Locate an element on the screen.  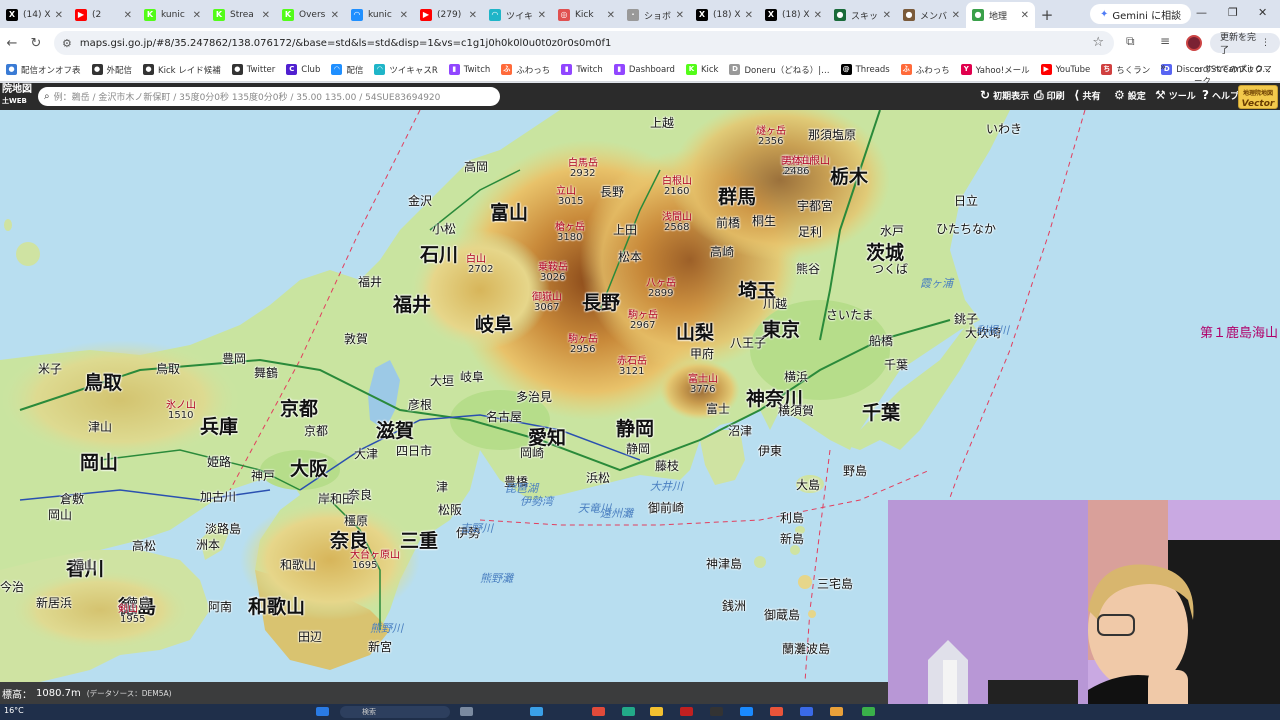
prefecture-label: 石川 is located at coordinates (439, 255).